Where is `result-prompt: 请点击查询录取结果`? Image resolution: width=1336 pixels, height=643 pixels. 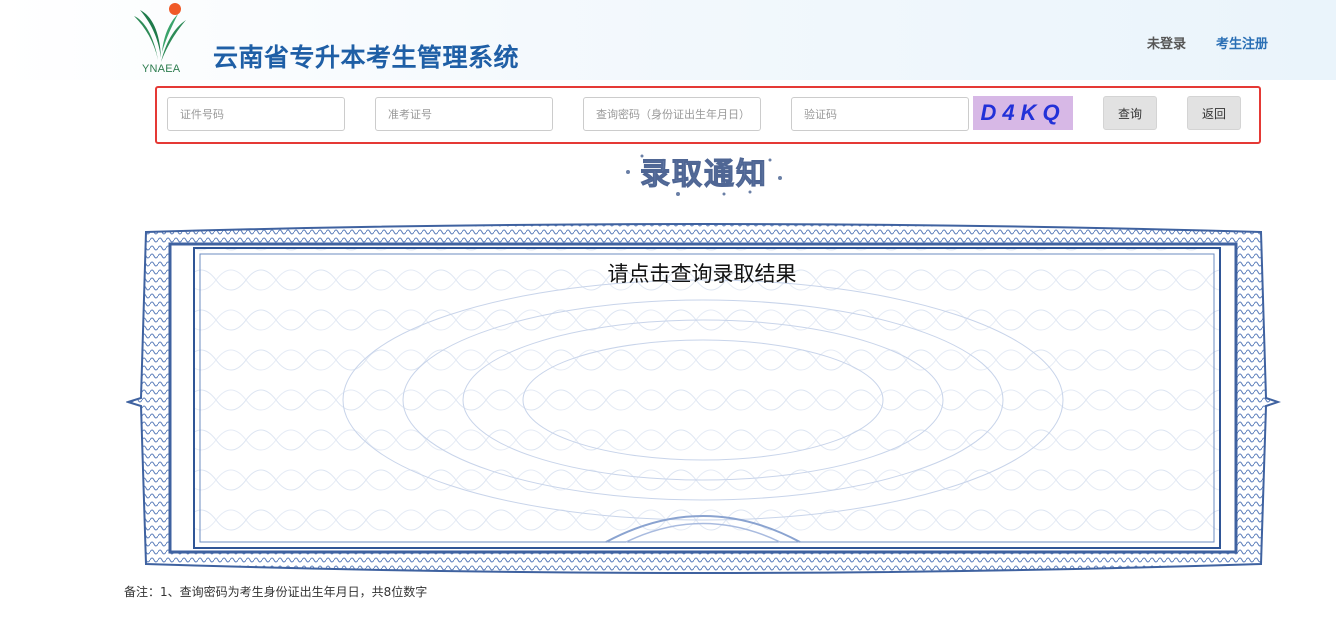 result-prompt: 请点击查询录取结果 is located at coordinates (702, 274).